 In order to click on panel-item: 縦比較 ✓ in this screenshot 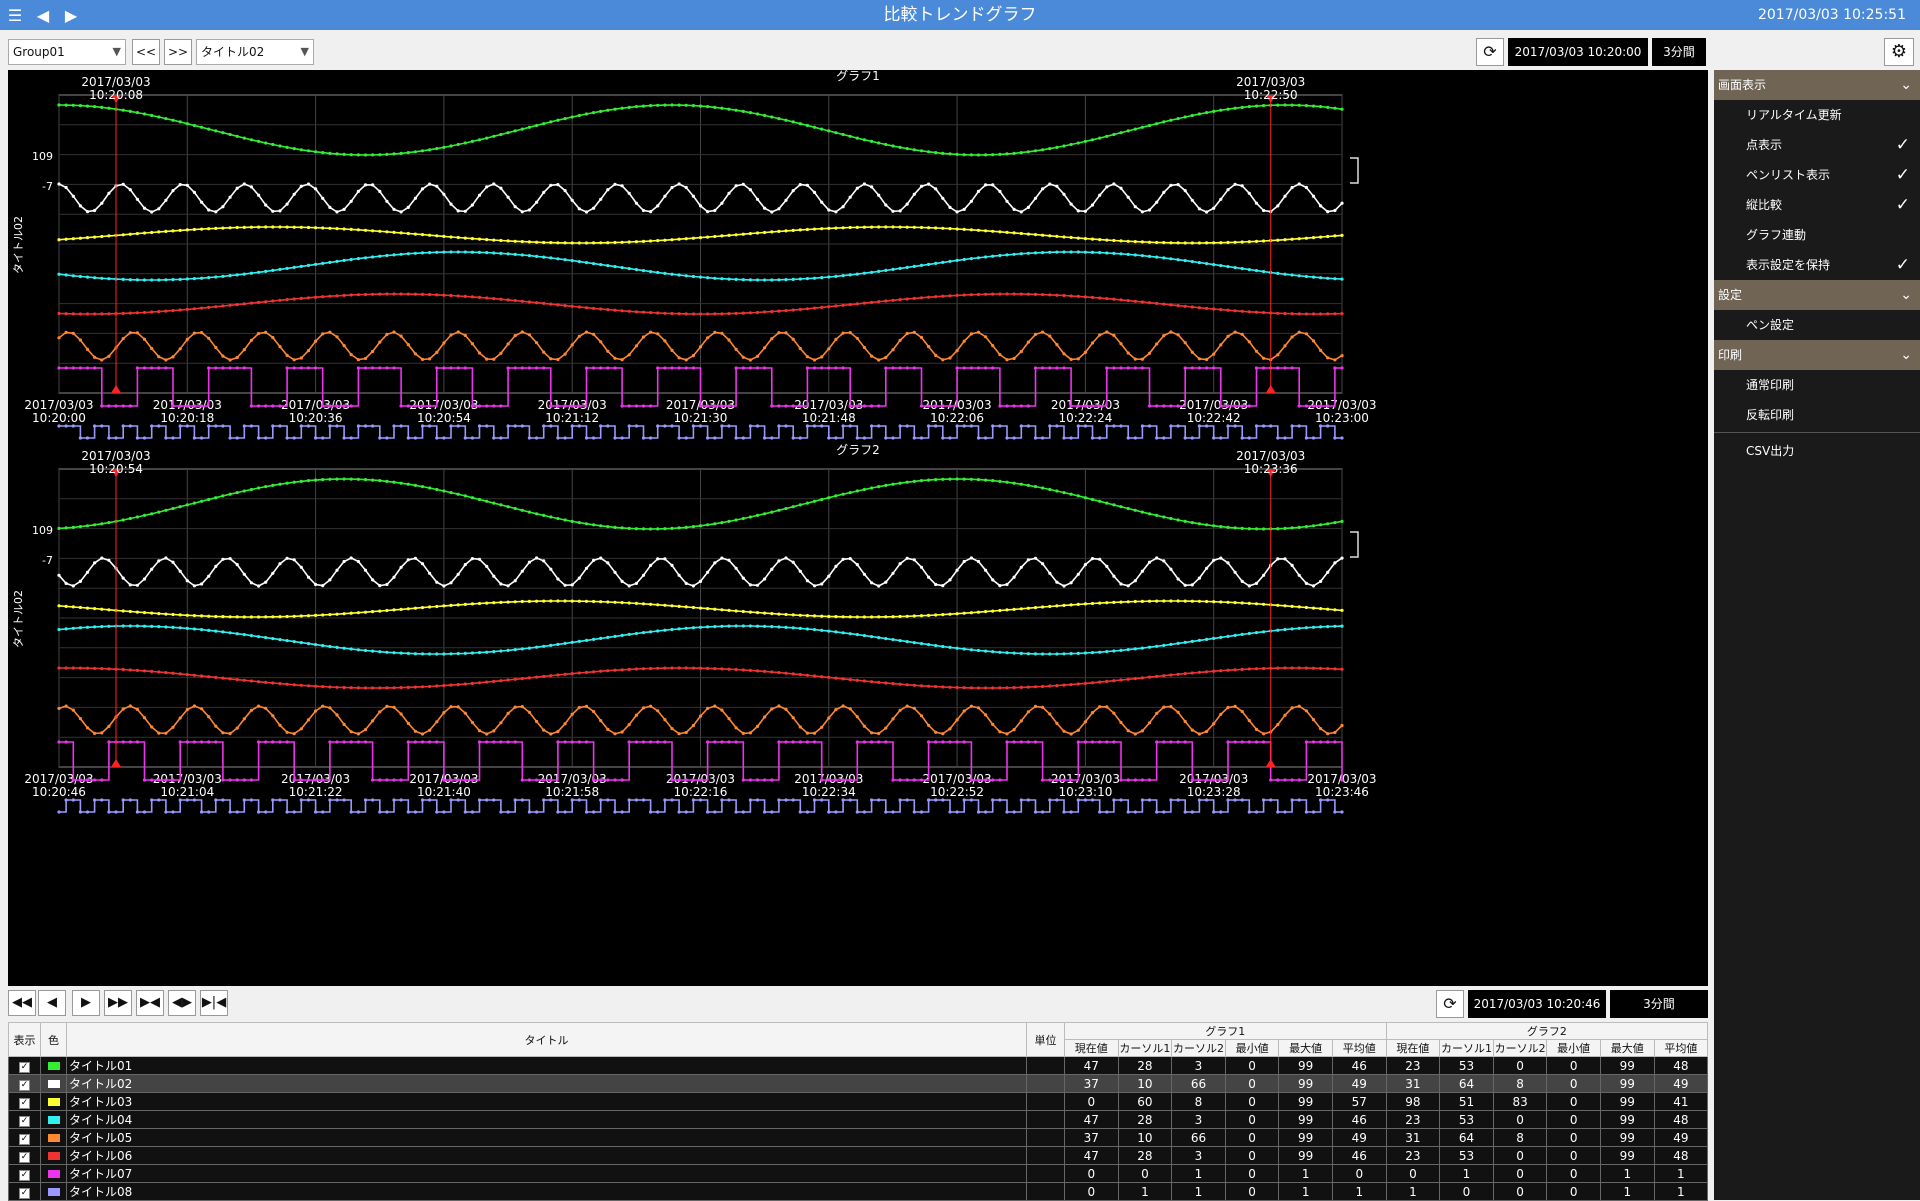, I will do `click(1817, 205)`.